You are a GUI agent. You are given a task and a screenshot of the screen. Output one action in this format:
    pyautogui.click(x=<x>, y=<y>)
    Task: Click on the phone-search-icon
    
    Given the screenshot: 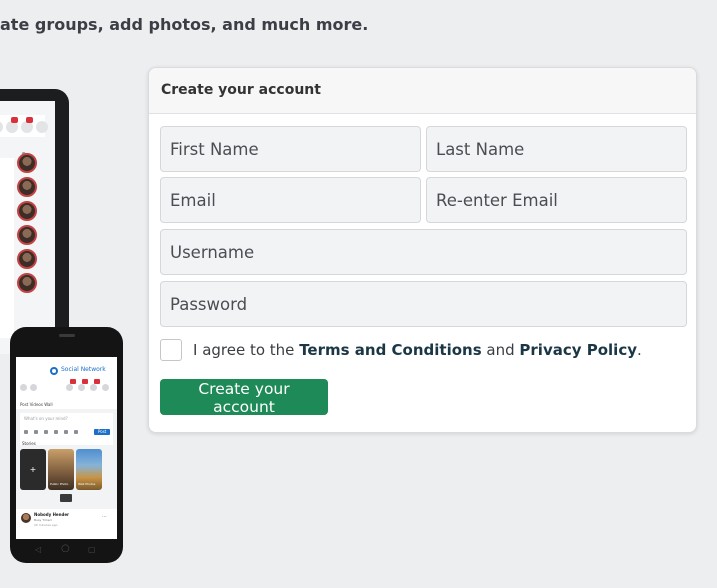 What is the action you would take?
    pyautogui.click(x=33, y=387)
    